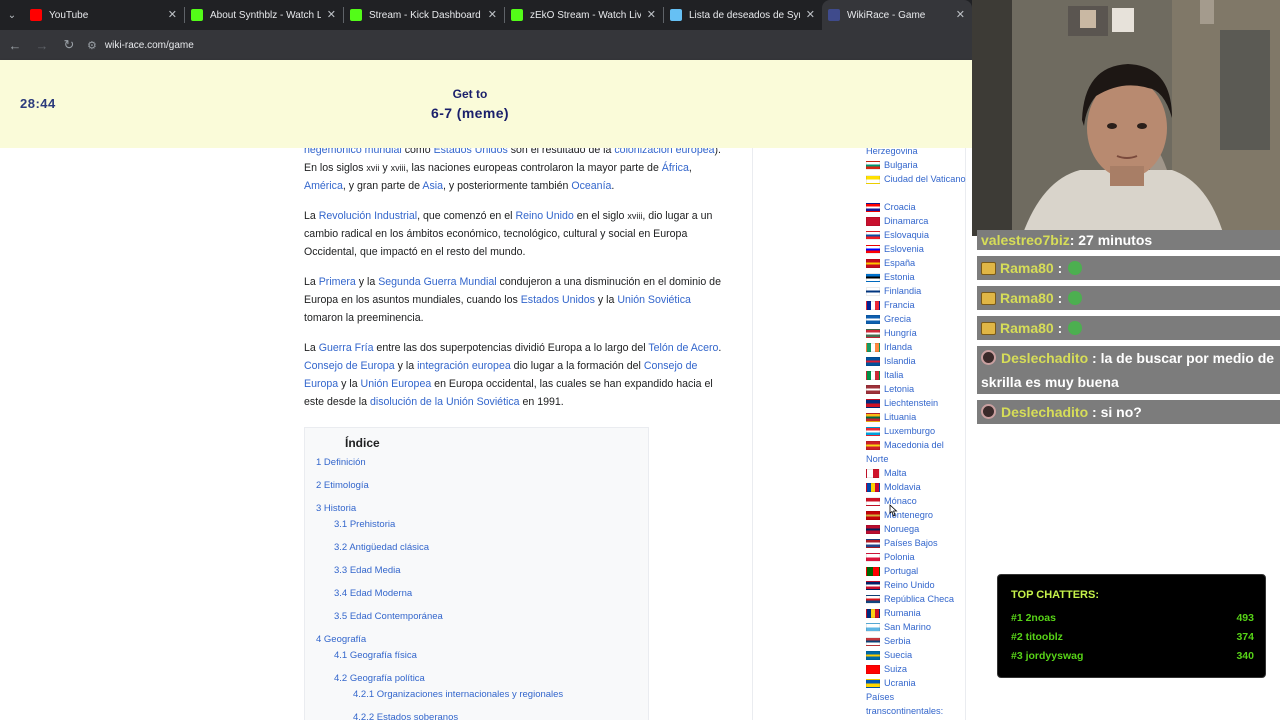  What do you see at coordinates (337, 282) in the screenshot?
I see `article-link: Primera` at bounding box center [337, 282].